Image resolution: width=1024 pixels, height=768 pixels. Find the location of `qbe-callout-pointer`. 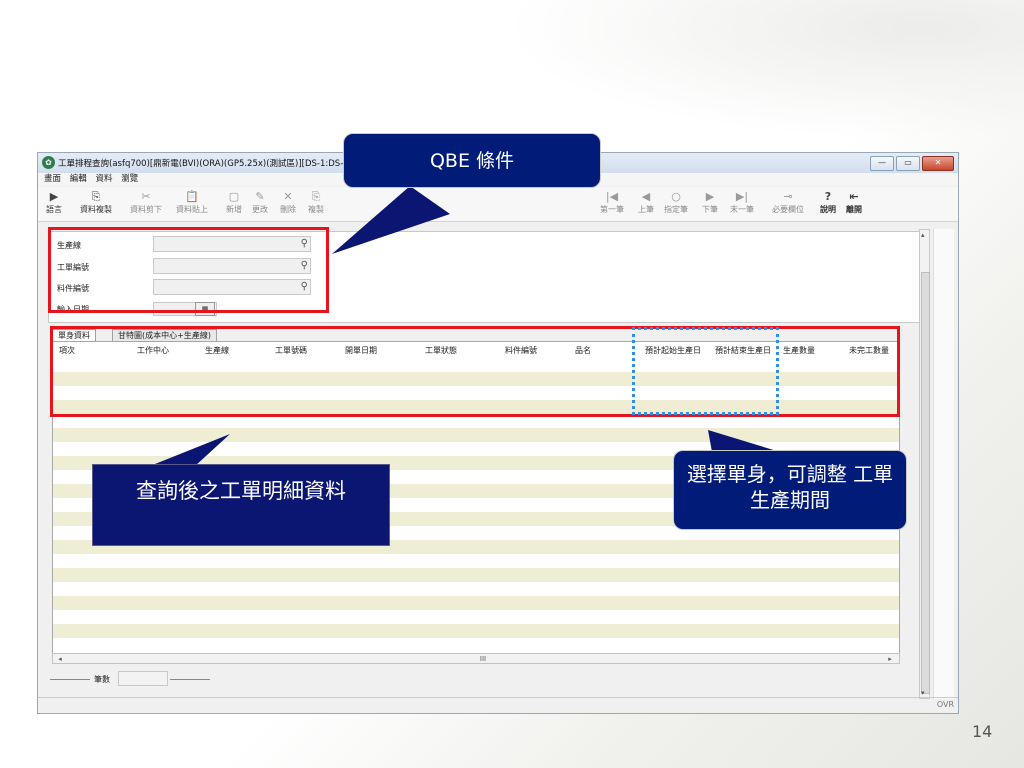

qbe-callout-pointer is located at coordinates (391, 220).